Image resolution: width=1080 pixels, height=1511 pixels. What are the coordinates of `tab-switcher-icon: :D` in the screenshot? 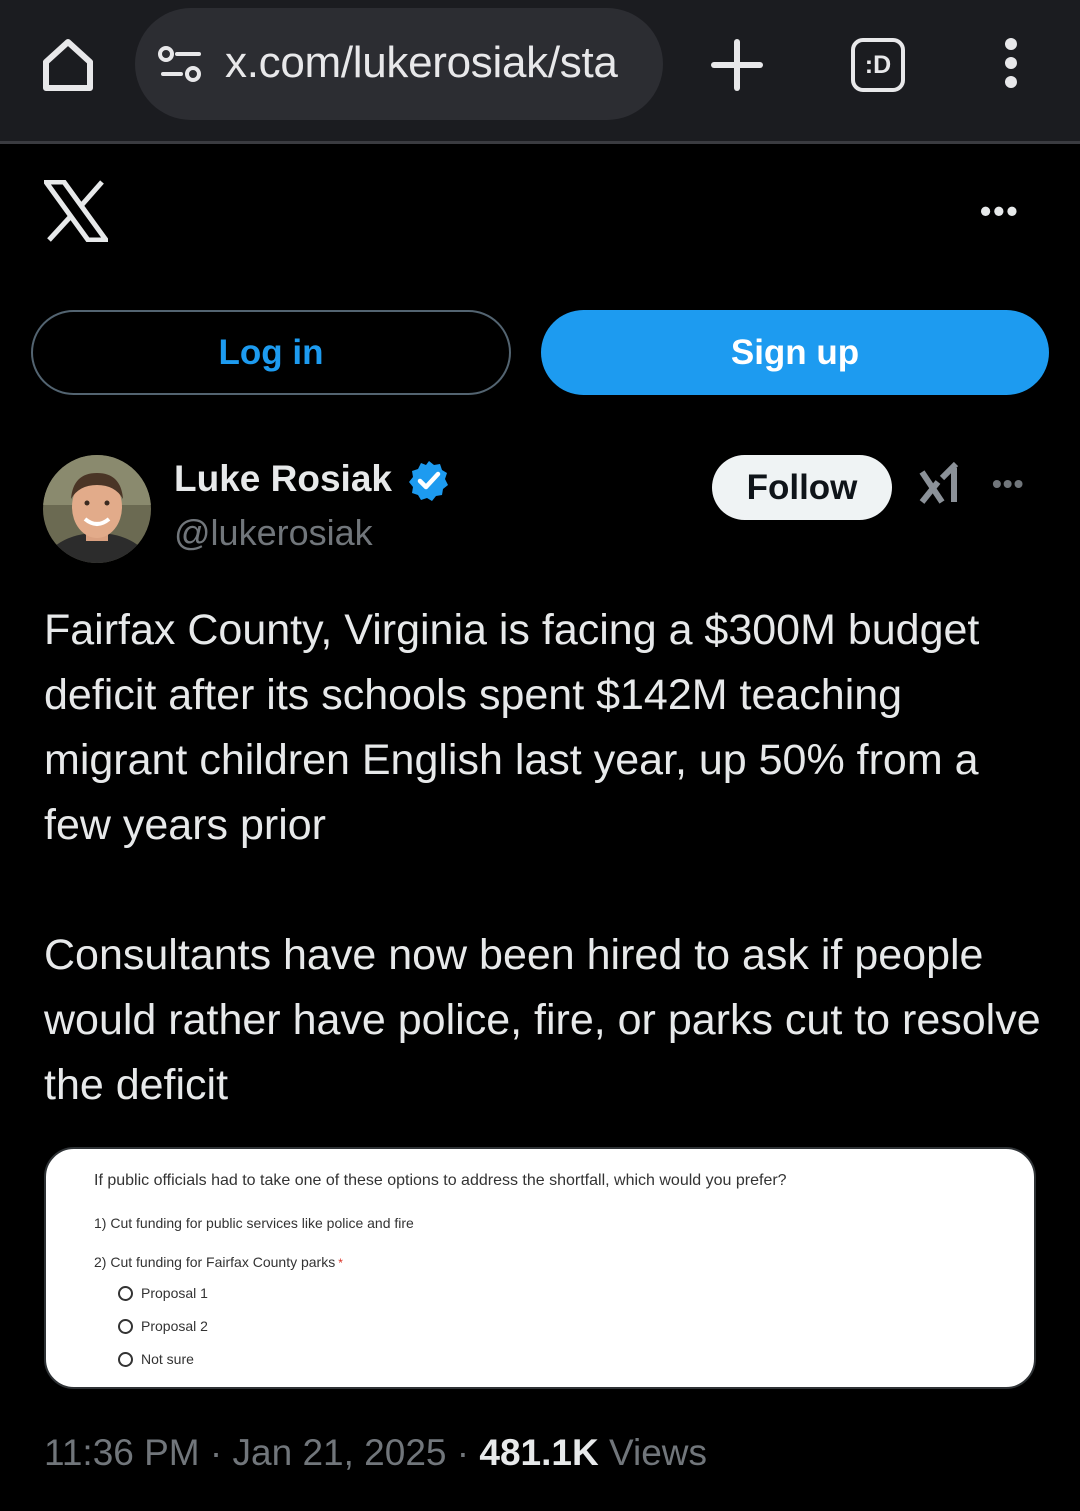 It's located at (878, 65).